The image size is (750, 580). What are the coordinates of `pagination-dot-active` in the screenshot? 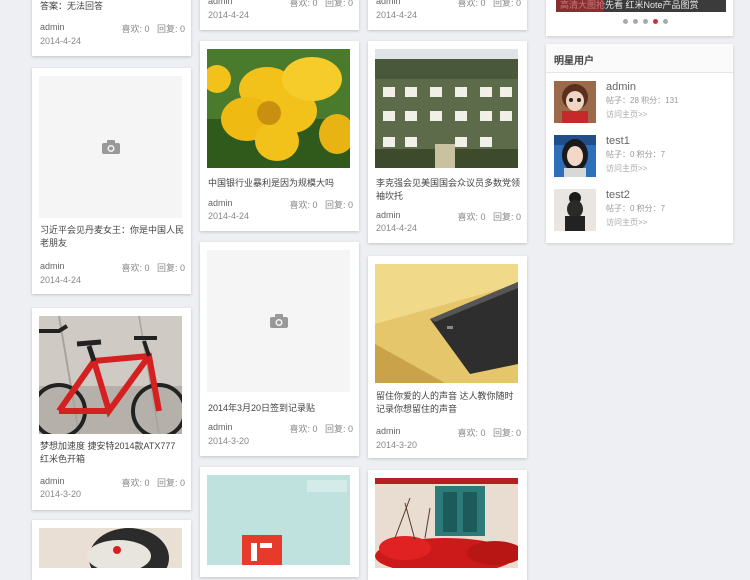 It's located at (655, 21).